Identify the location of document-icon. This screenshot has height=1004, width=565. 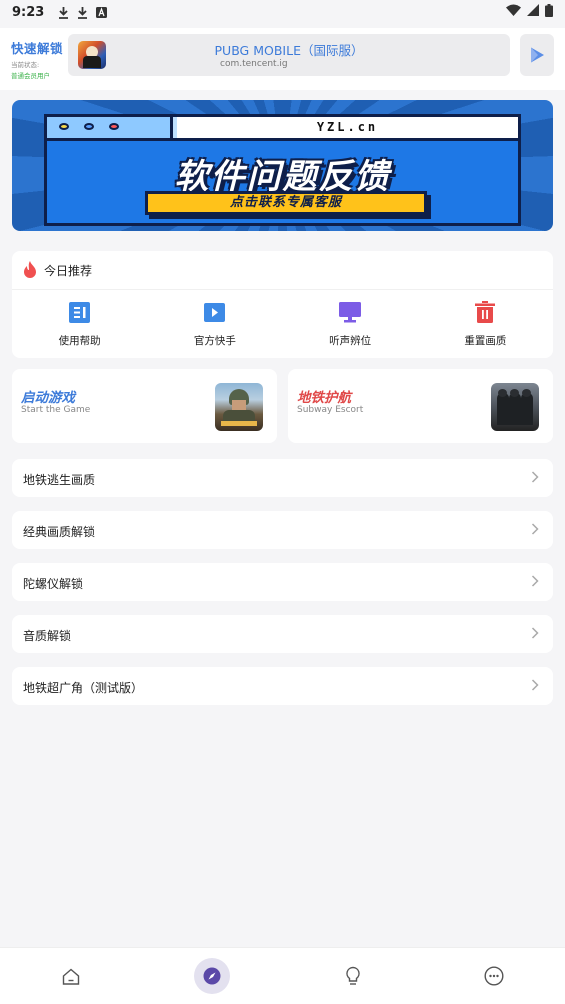
(80, 312).